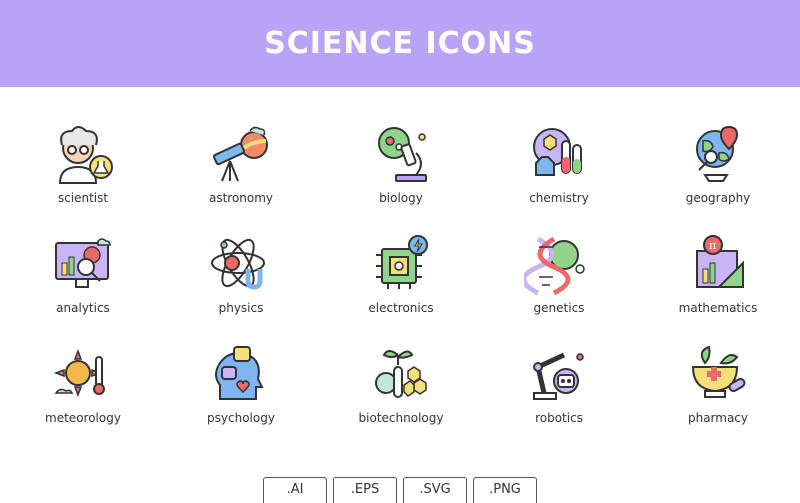 This screenshot has width=800, height=503. What do you see at coordinates (241, 308) in the screenshot?
I see `icon-label: physics` at bounding box center [241, 308].